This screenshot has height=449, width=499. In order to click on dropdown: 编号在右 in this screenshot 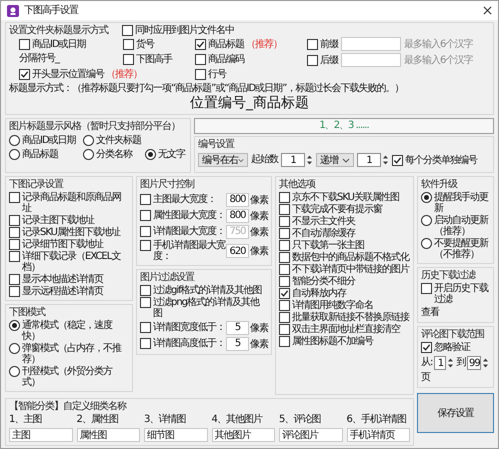, I will do `click(223, 160)`.